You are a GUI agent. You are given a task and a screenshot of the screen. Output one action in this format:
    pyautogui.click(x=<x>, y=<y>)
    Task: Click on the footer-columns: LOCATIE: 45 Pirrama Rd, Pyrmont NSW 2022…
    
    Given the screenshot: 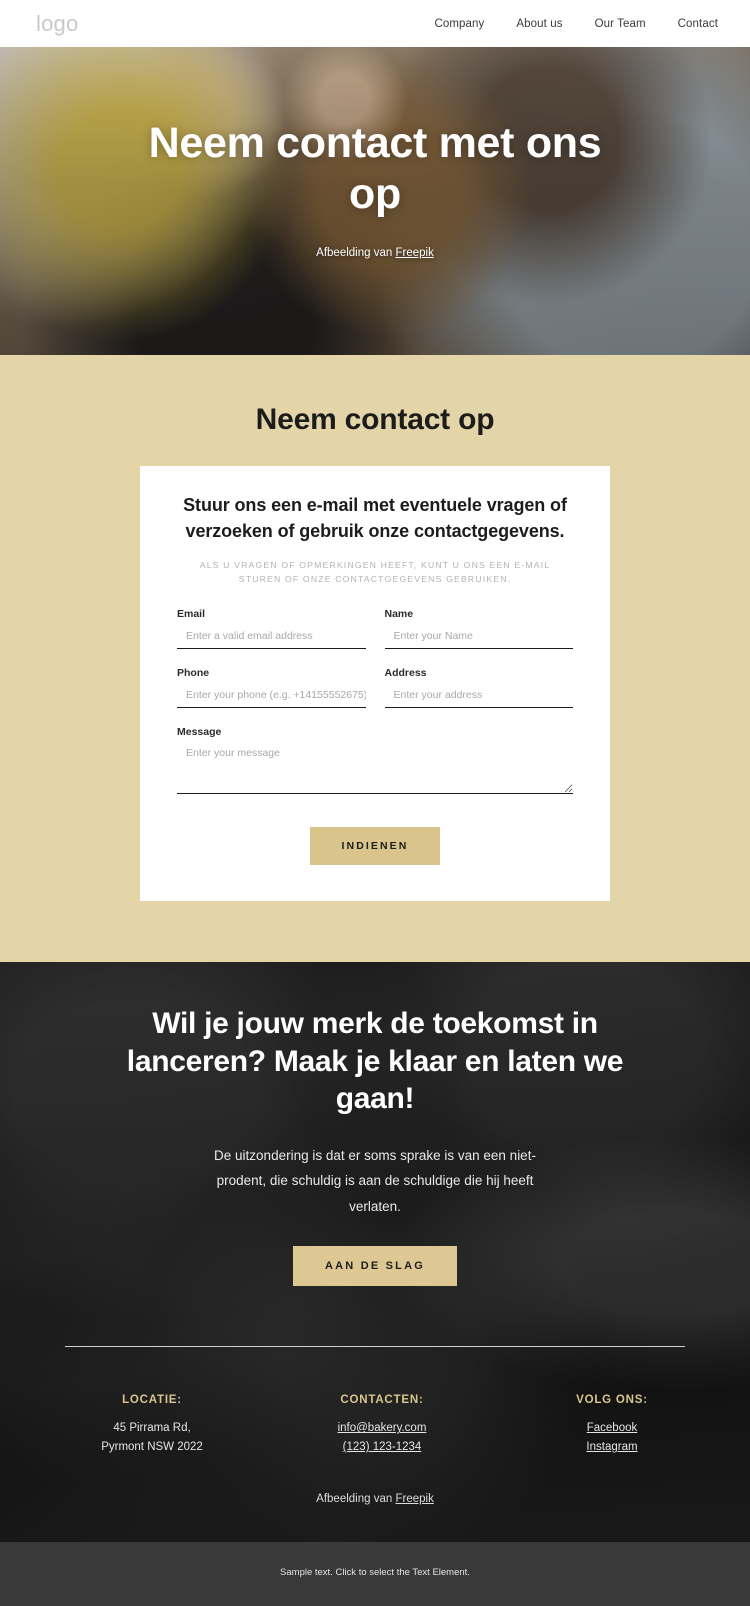 What is the action you would take?
    pyautogui.click(x=375, y=1425)
    